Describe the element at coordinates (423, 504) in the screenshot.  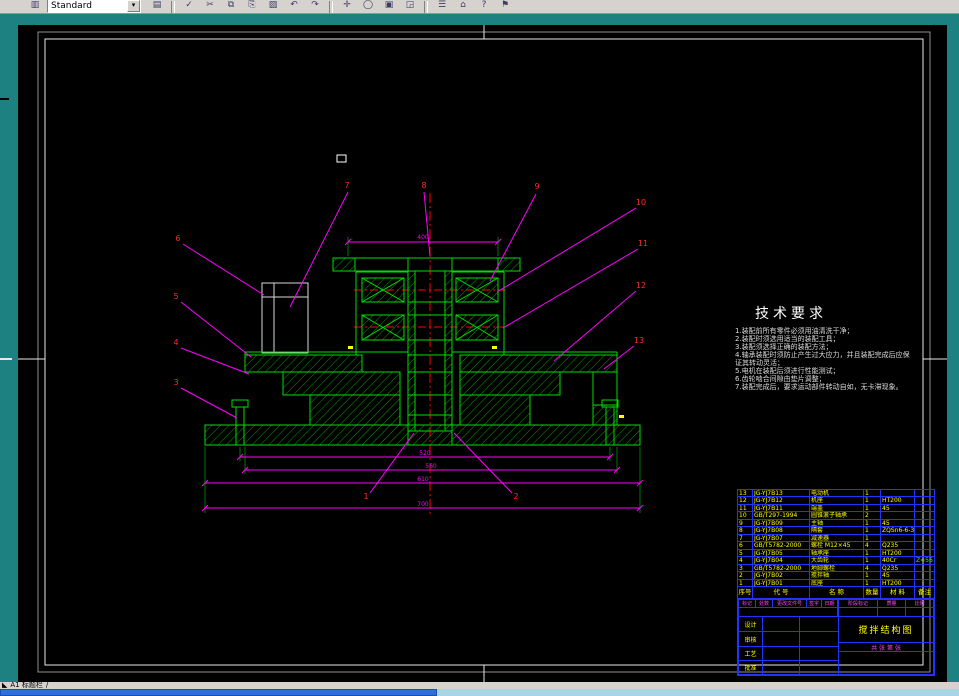
I see `dim-overall: 700` at that location.